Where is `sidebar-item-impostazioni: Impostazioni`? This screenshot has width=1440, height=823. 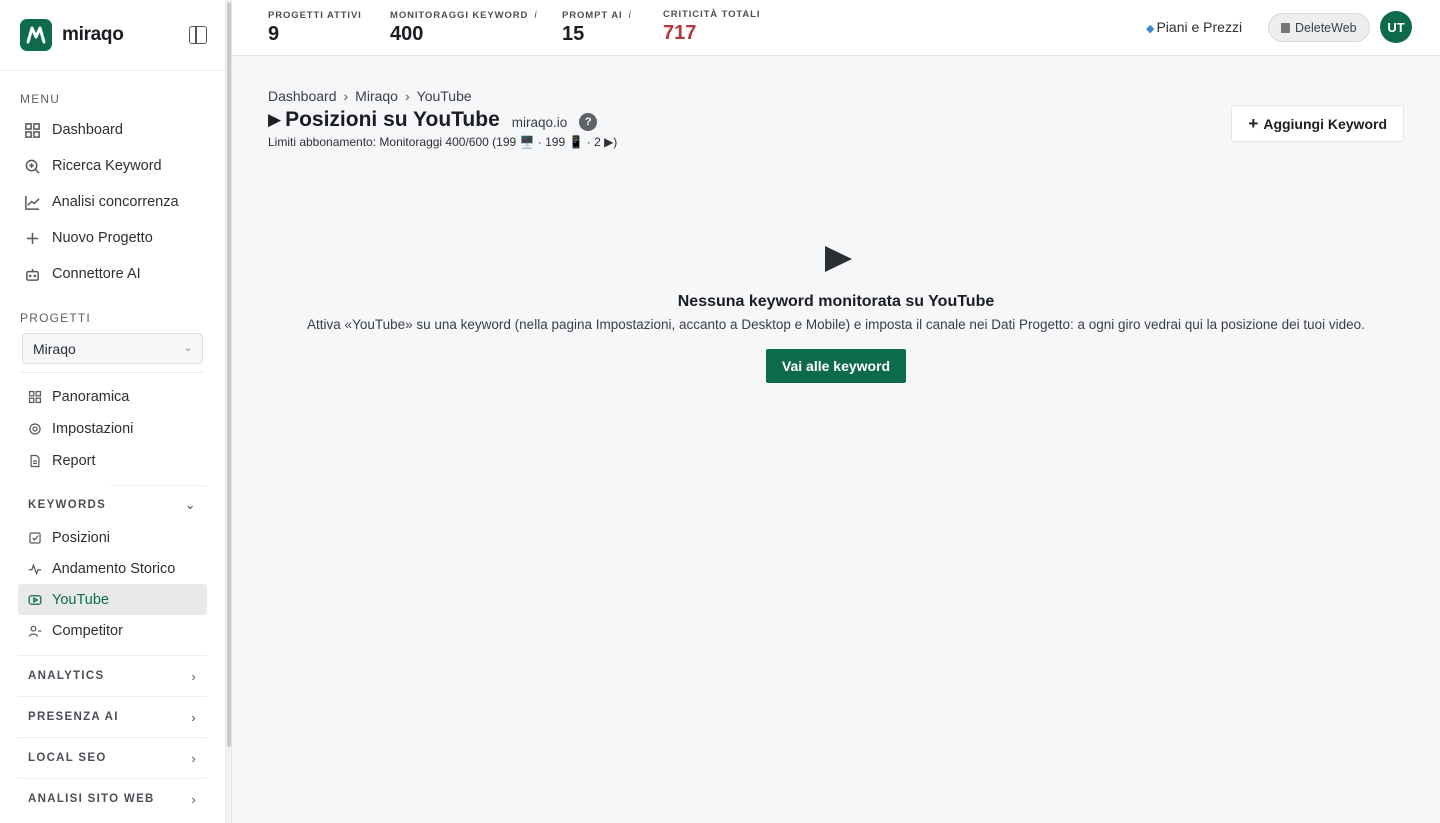
sidebar-item-impostazioni: Impostazioni is located at coordinates (112, 429).